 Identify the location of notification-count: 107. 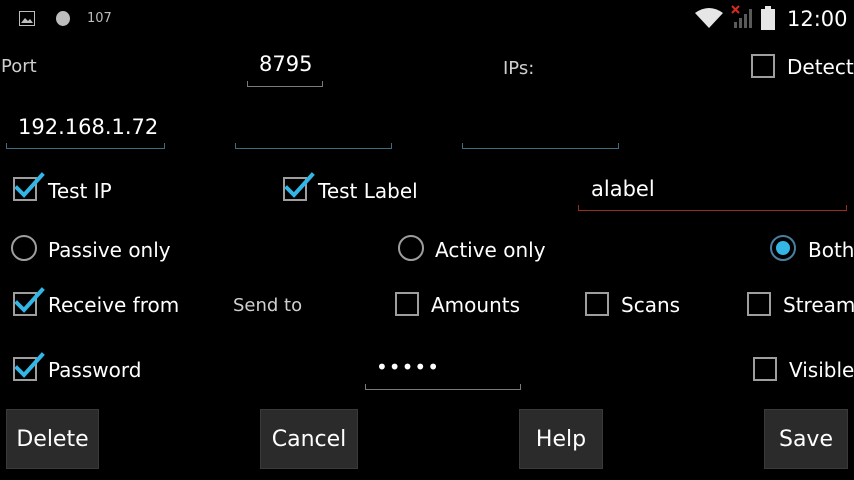
(99, 18).